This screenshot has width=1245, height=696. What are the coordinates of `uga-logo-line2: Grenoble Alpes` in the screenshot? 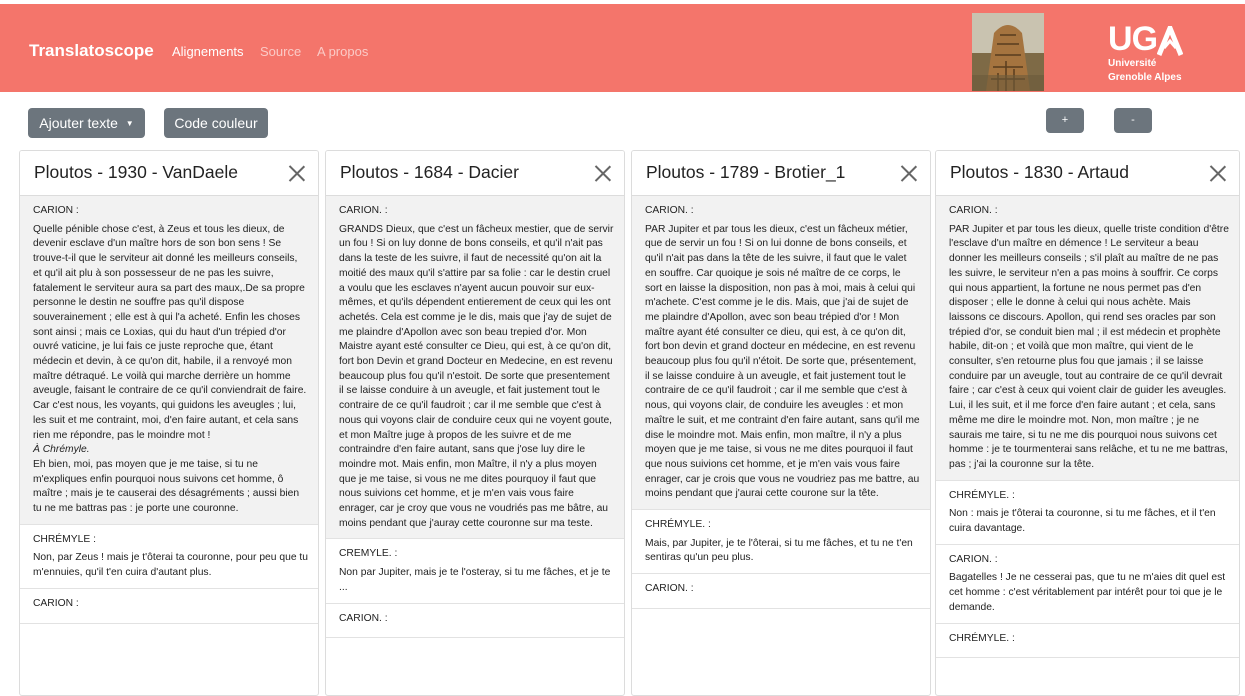 It's located at (1145, 77).